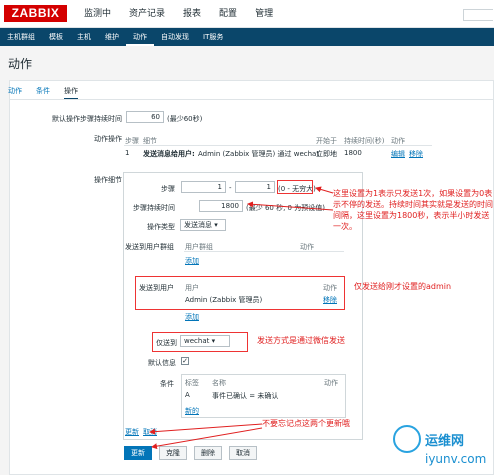 This screenshot has height=475, width=494. Describe the element at coordinates (208, 453) in the screenshot. I see `delete-button: 删除` at that location.